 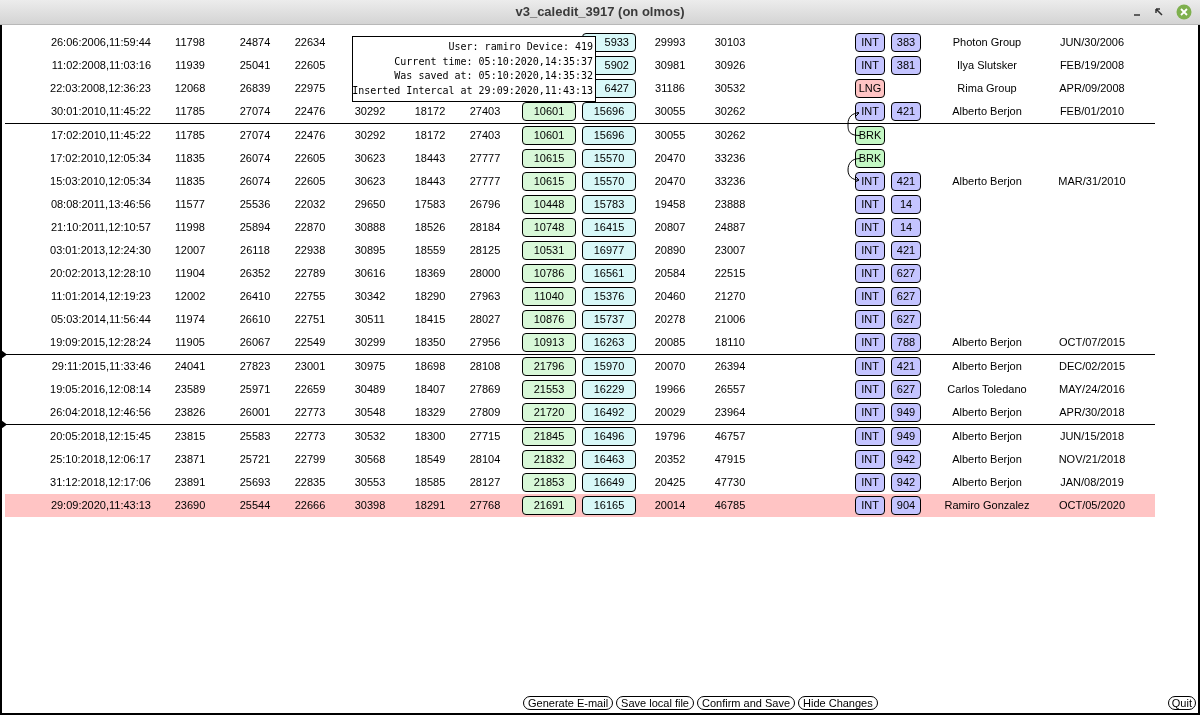 What do you see at coordinates (370, 136) in the screenshot?
I see `value-cell-text: 30292` at bounding box center [370, 136].